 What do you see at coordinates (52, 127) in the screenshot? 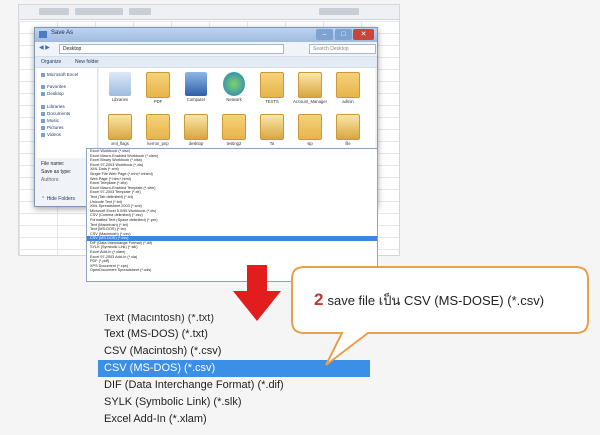
I see `nav-item: Pictures` at bounding box center [52, 127].